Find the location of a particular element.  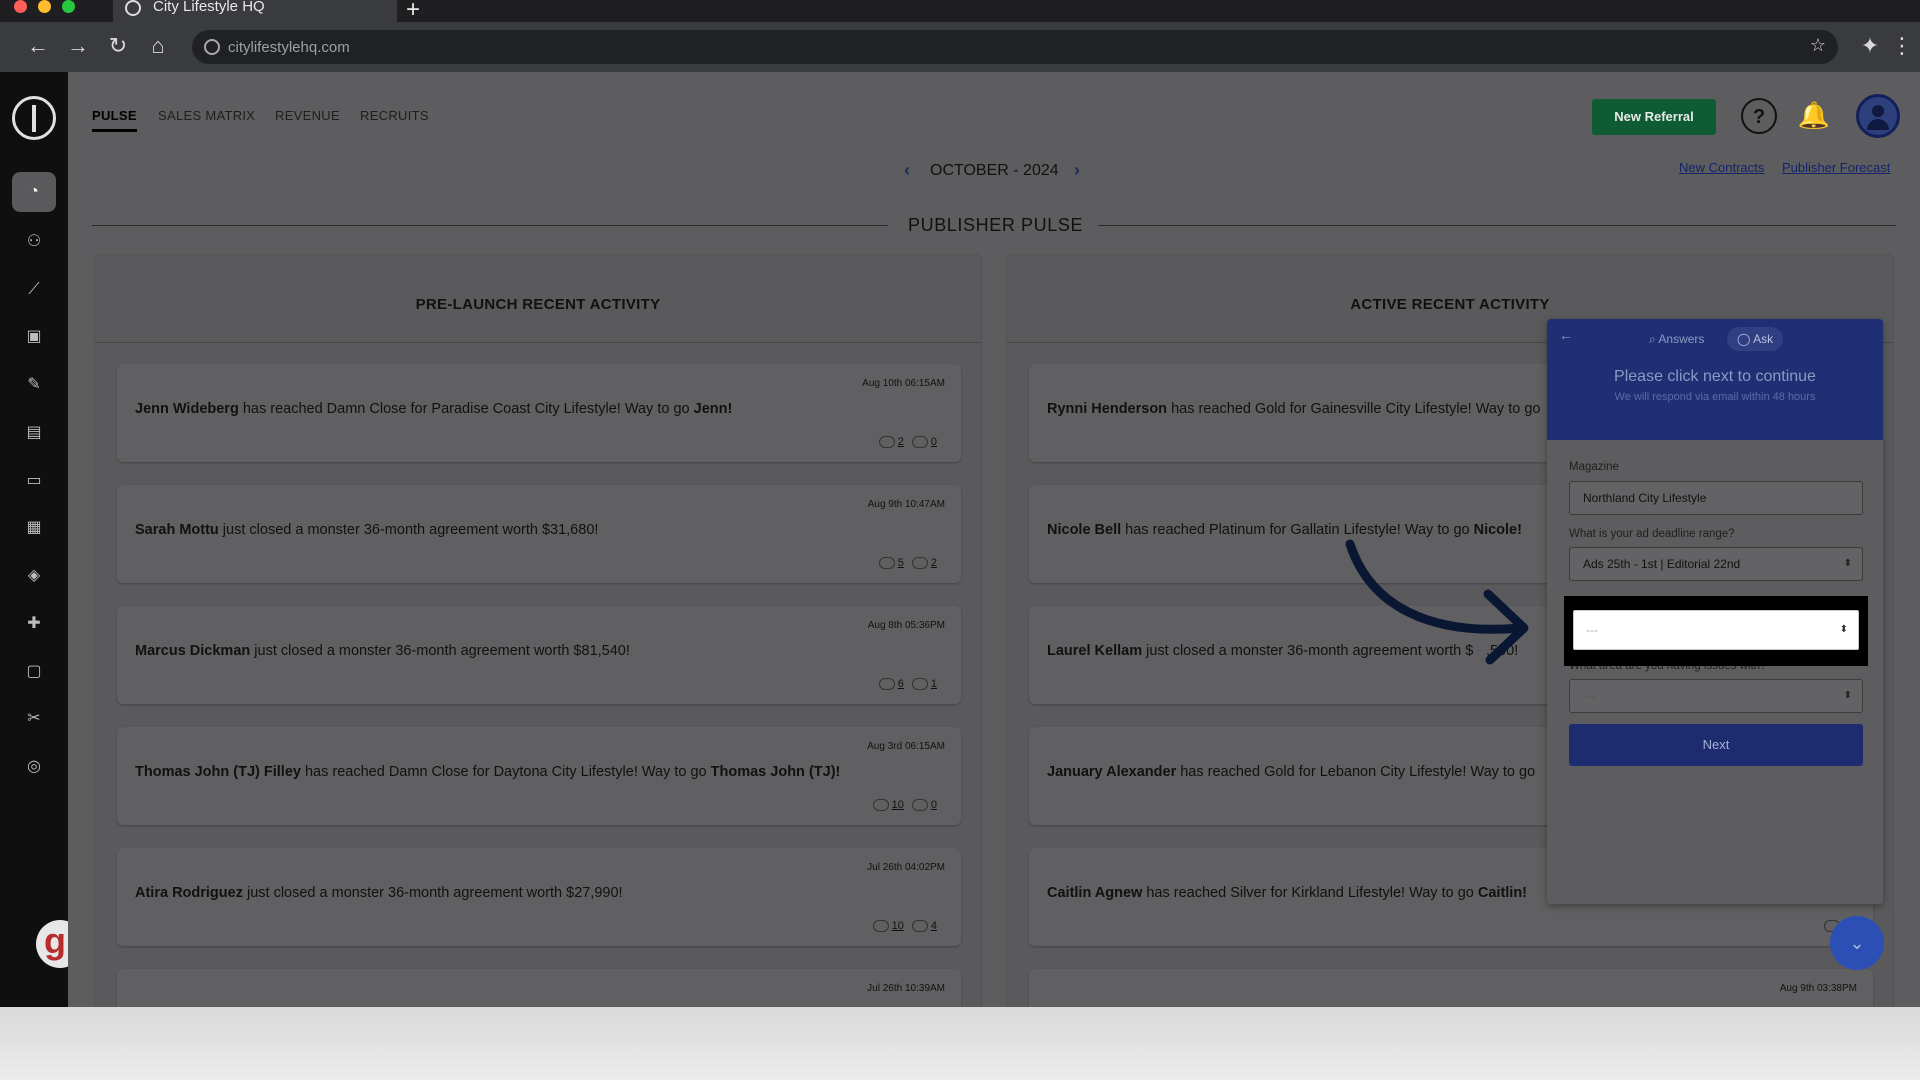

site-info-icon is located at coordinates (212, 47).